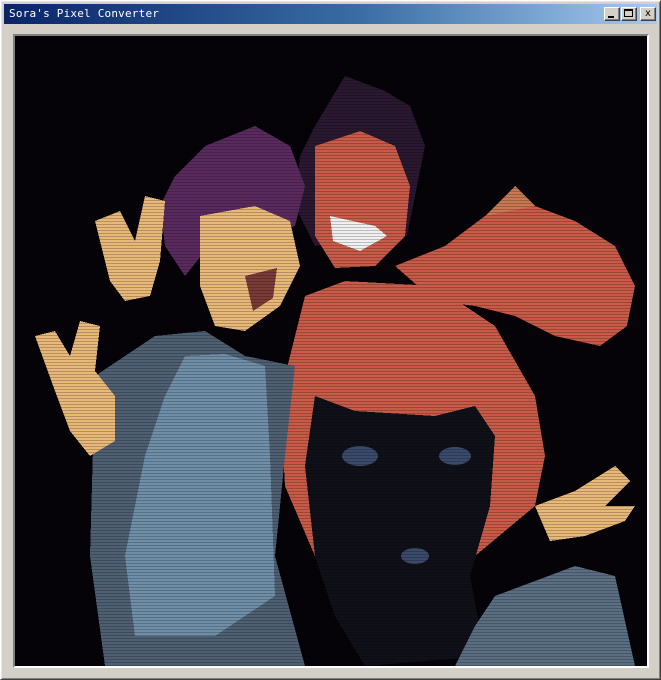 The height and width of the screenshot is (680, 661). Describe the element at coordinates (400, 531) in the screenshot. I see `woman-swimsuit` at that location.